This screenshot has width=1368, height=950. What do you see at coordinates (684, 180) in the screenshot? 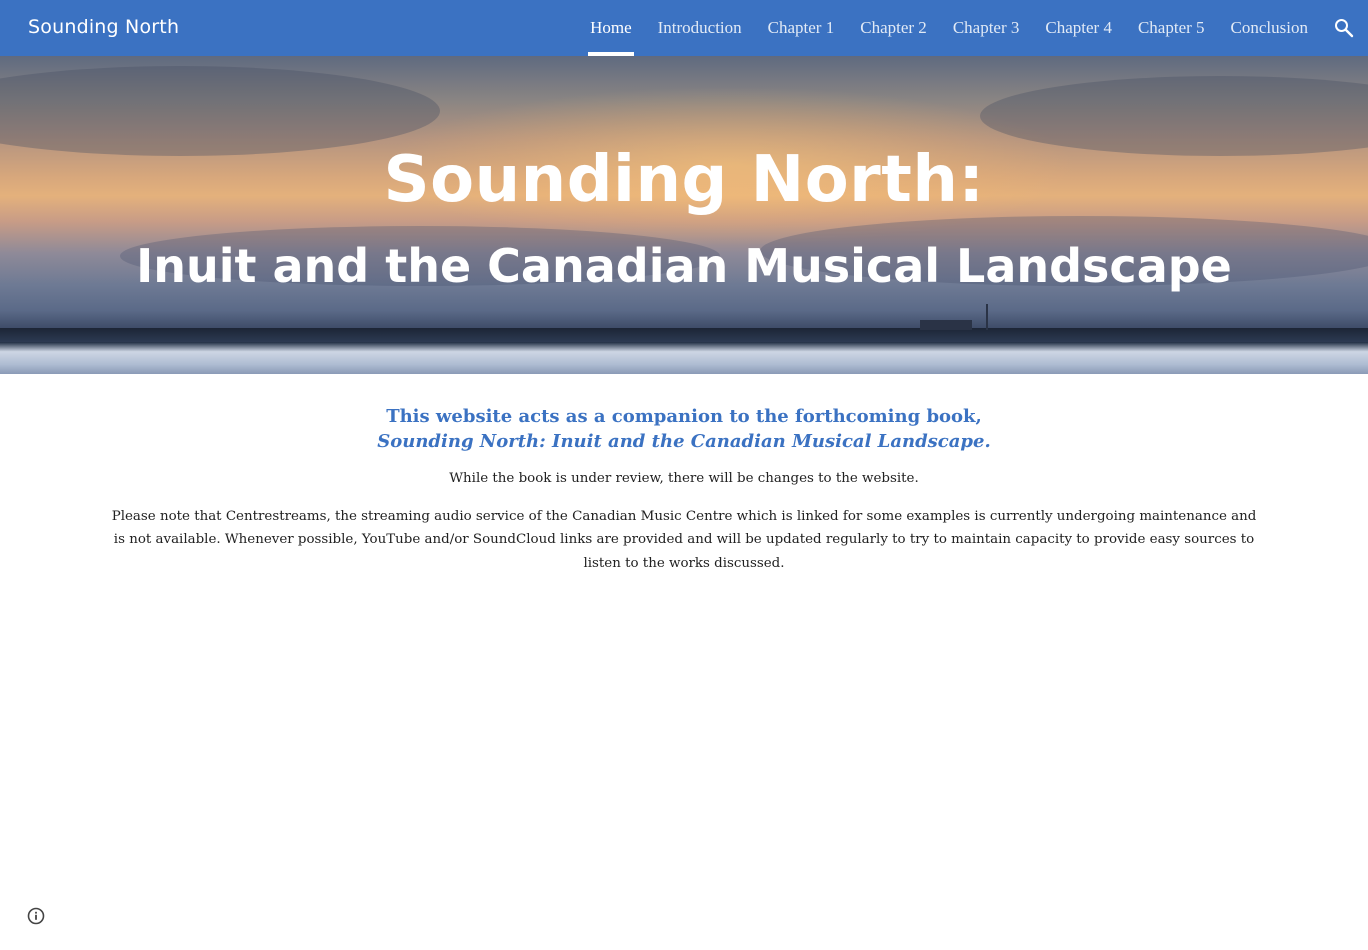
I see `hero-title: Sounding North:` at bounding box center [684, 180].